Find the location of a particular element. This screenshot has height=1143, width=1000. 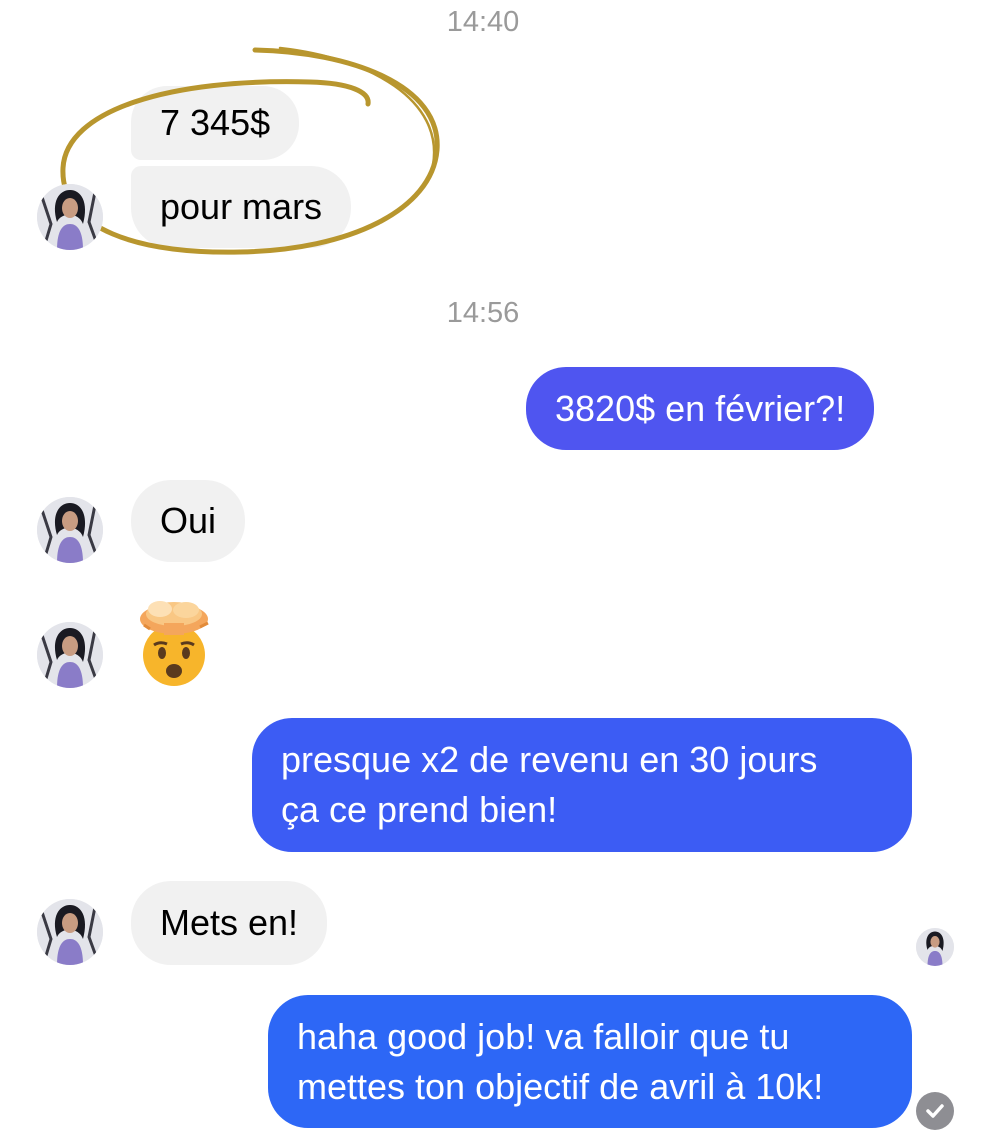

message-line: ça ce prend bien! is located at coordinates (419, 809).